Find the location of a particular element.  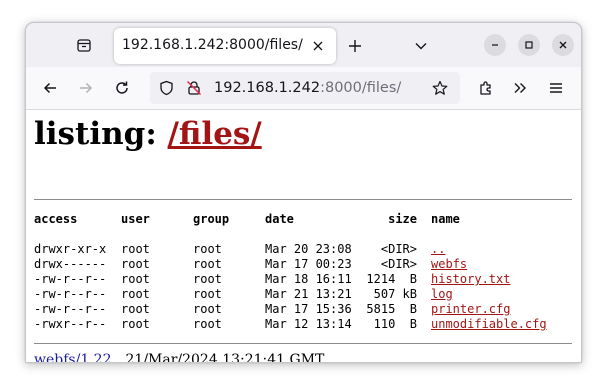

reload-icon is located at coordinates (122, 88).